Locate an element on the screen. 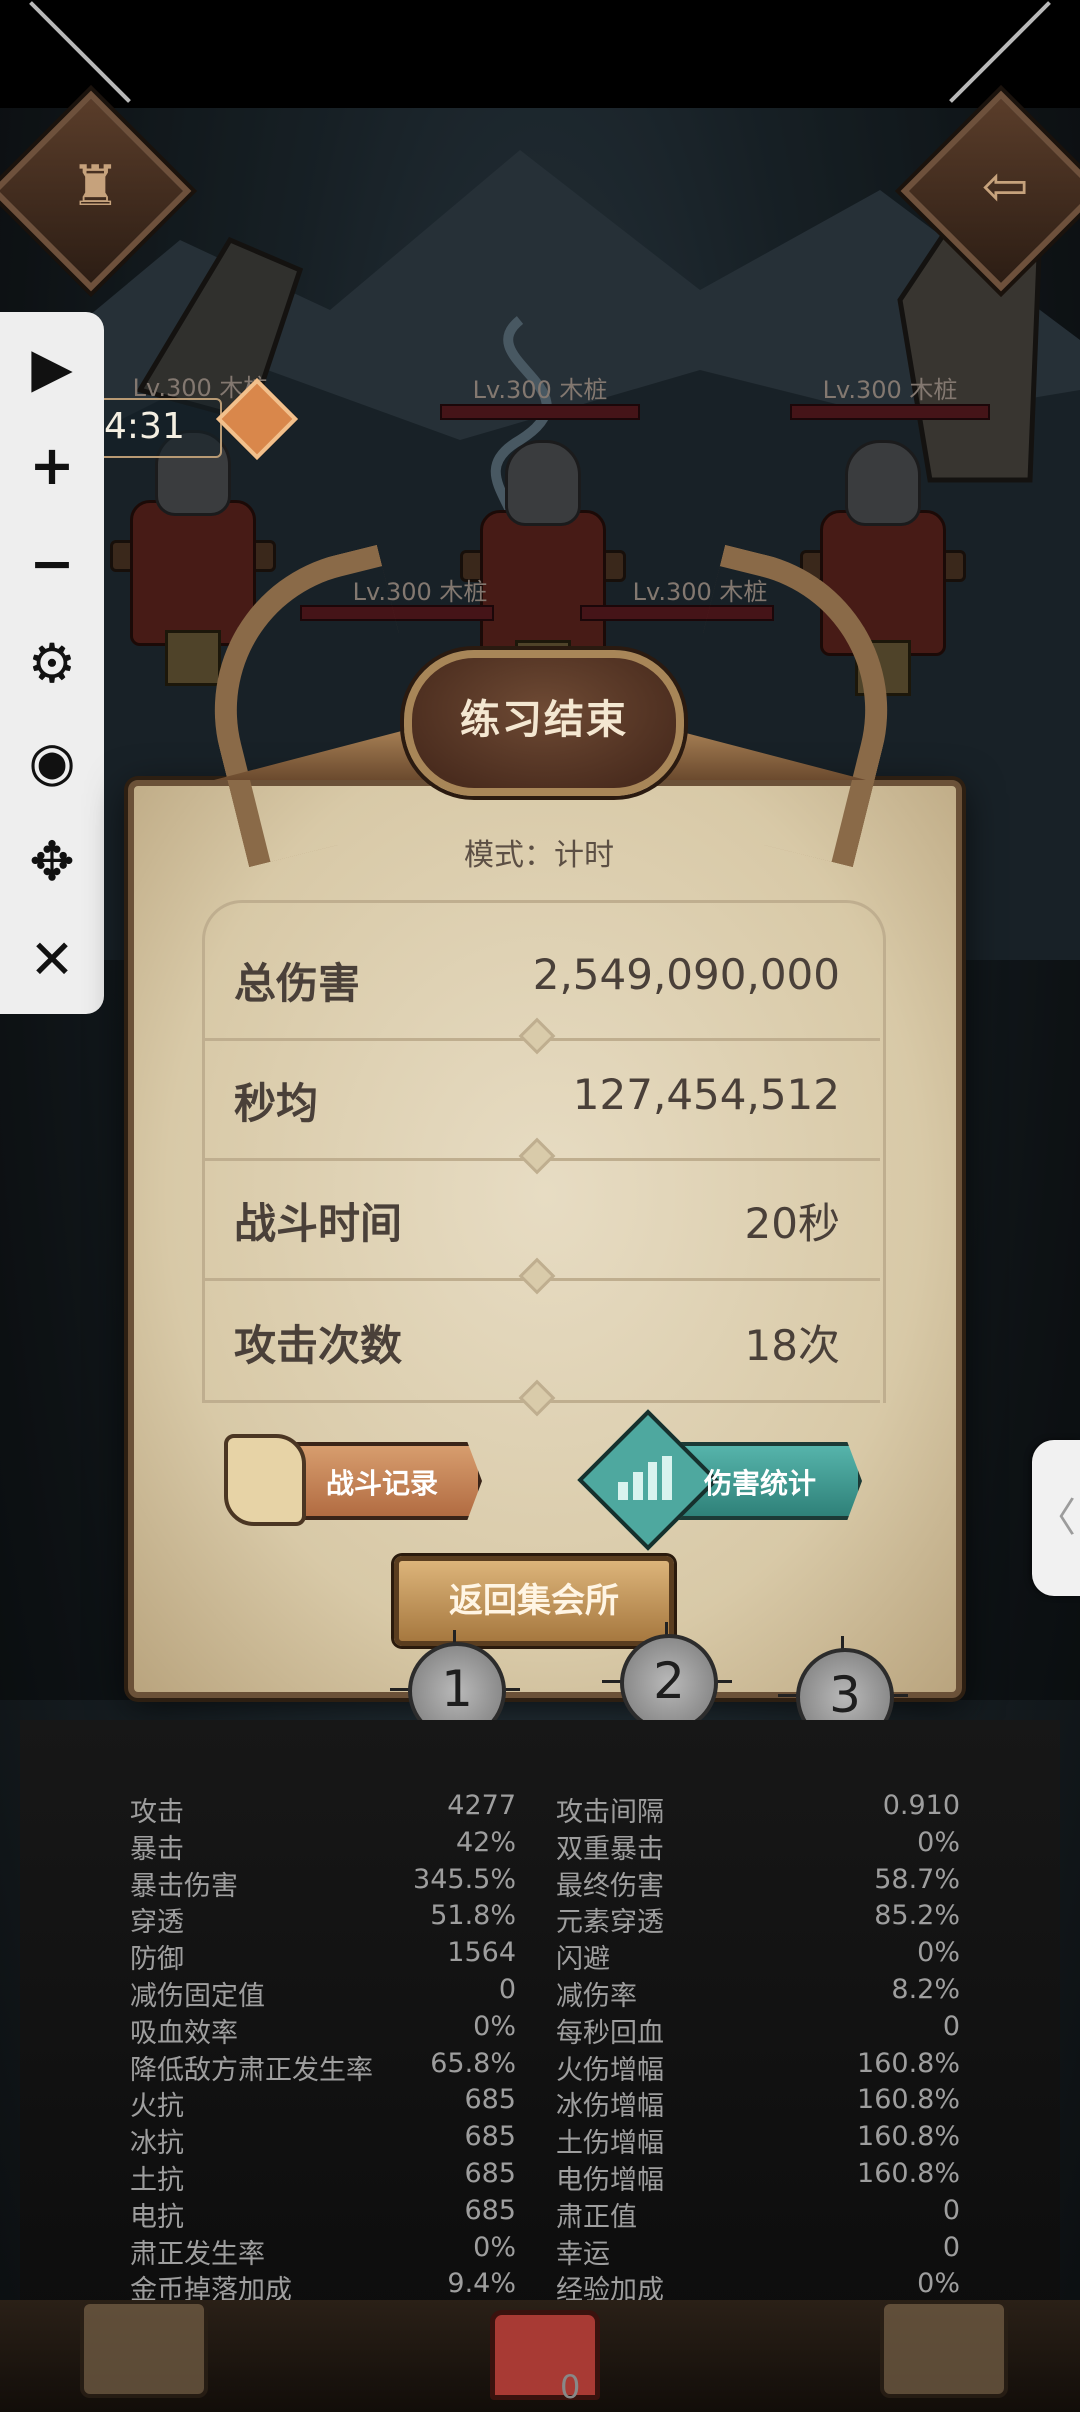 The image size is (1080, 2412). return-to-hall-button: 返回集会所 is located at coordinates (534, 1601).